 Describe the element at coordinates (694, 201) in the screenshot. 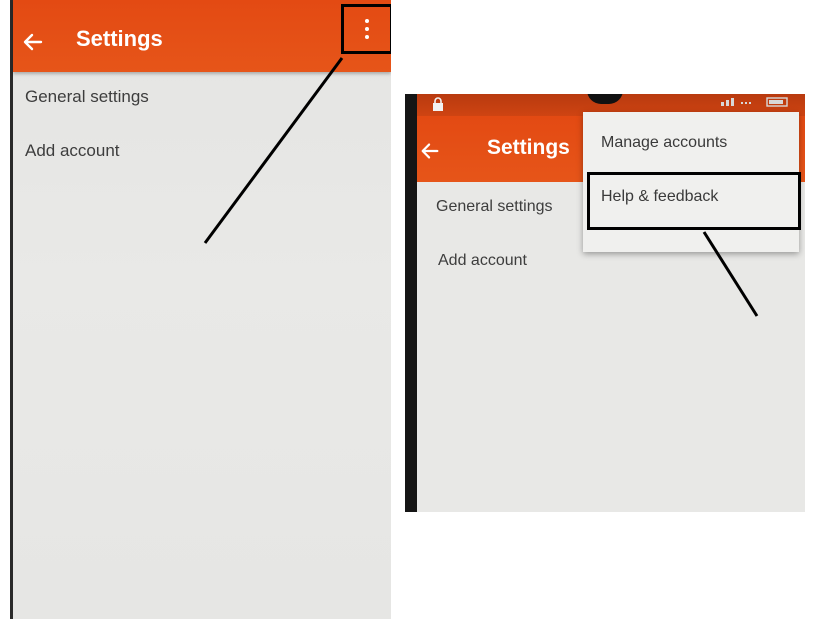

I see `highlight-box` at that location.